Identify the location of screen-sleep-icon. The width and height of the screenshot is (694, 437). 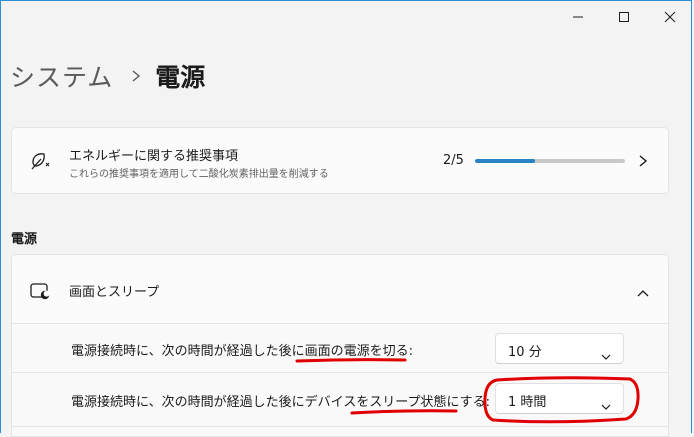
(40, 293).